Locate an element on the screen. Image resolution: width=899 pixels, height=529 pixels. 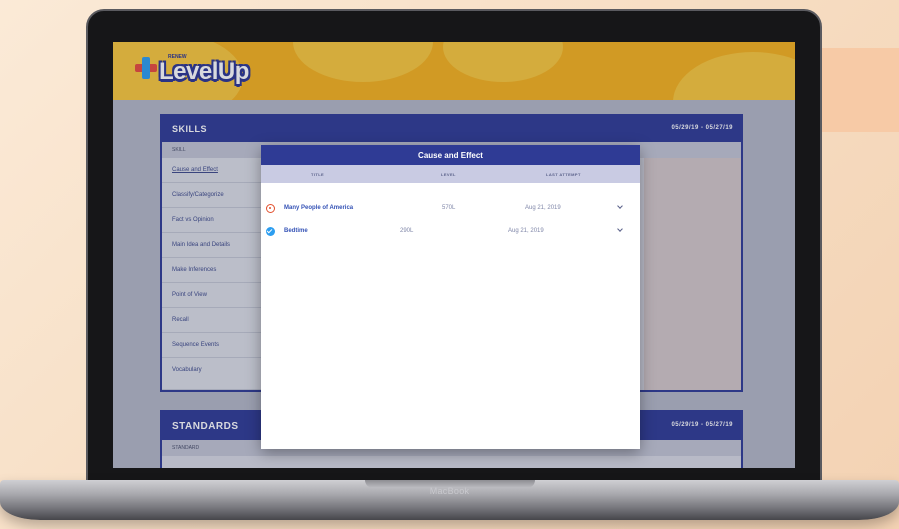
column-level: LEVEL is located at coordinates (448, 174).